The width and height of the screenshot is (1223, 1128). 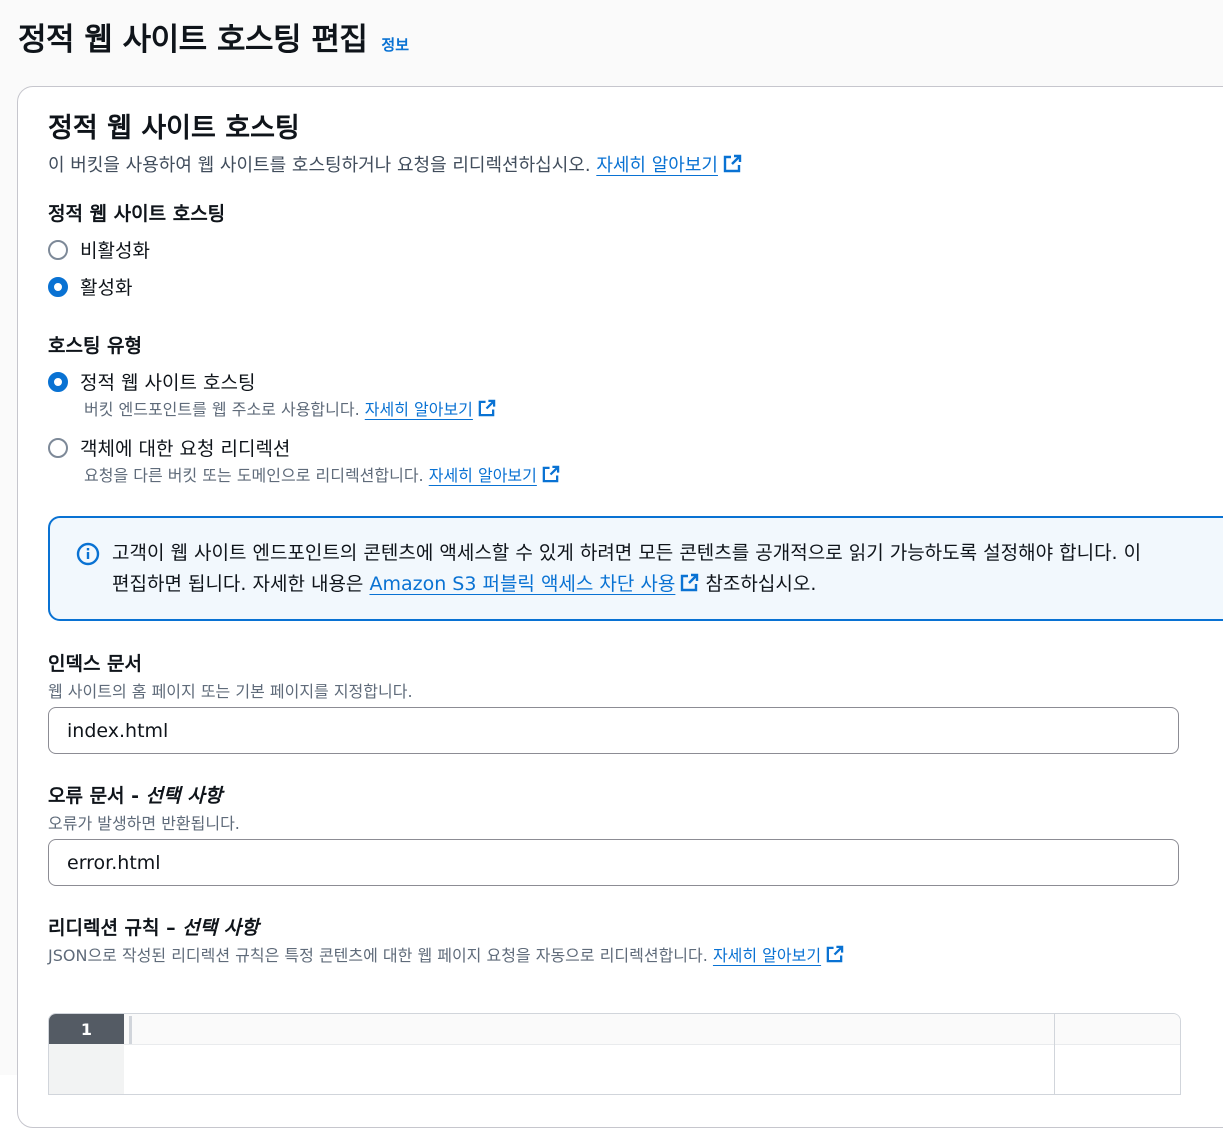 I want to click on alert-text-prefix: 편집하면 됩니다. 자세한 내용은, so click(x=238, y=584).